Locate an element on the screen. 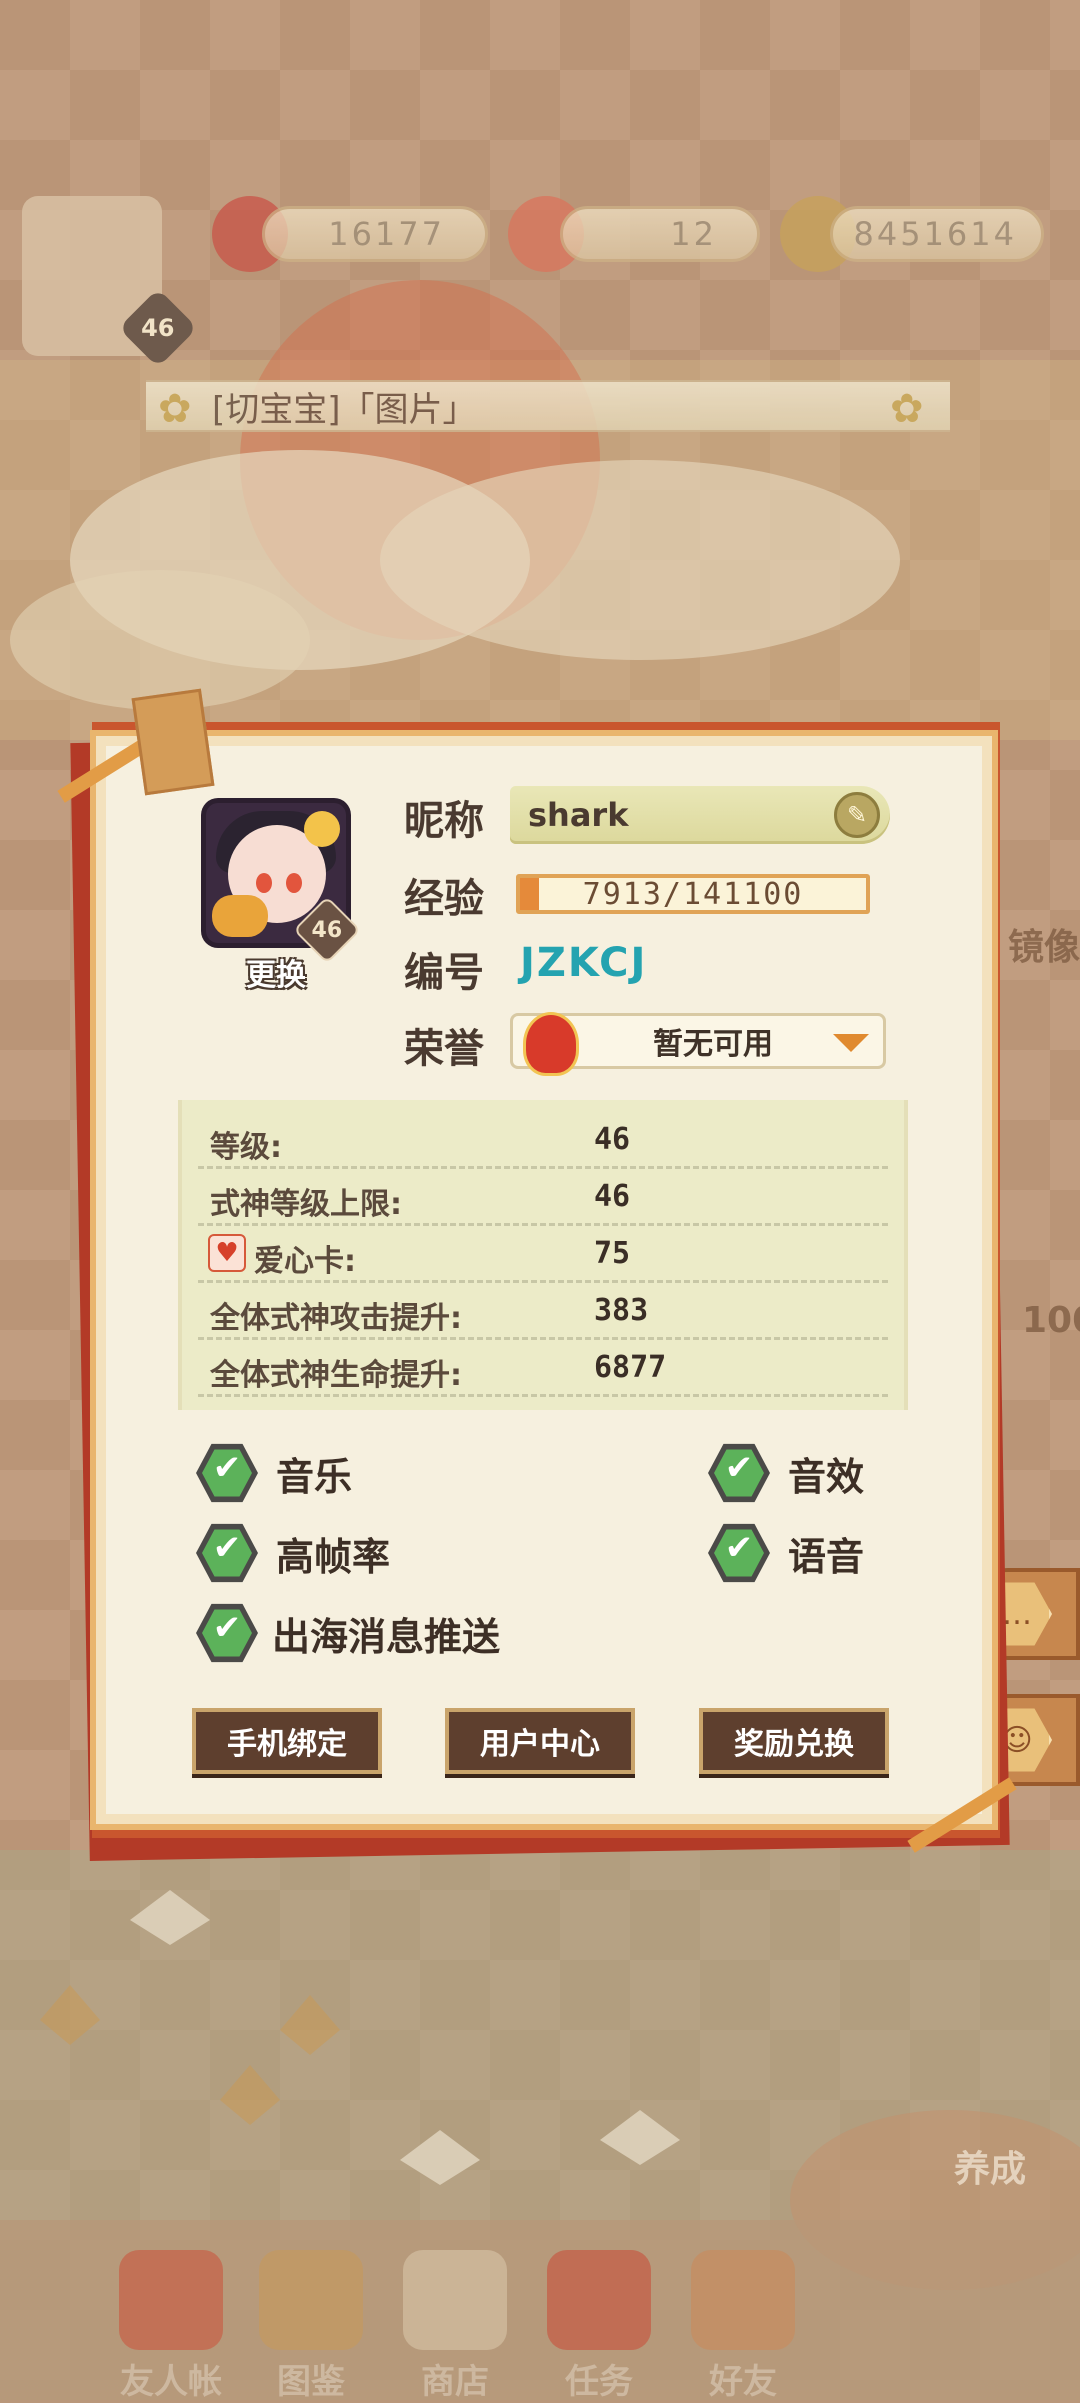 Image resolution: width=1080 pixels, height=2403 pixels. change-avatar-button: 更换 is located at coordinates (276, 972).